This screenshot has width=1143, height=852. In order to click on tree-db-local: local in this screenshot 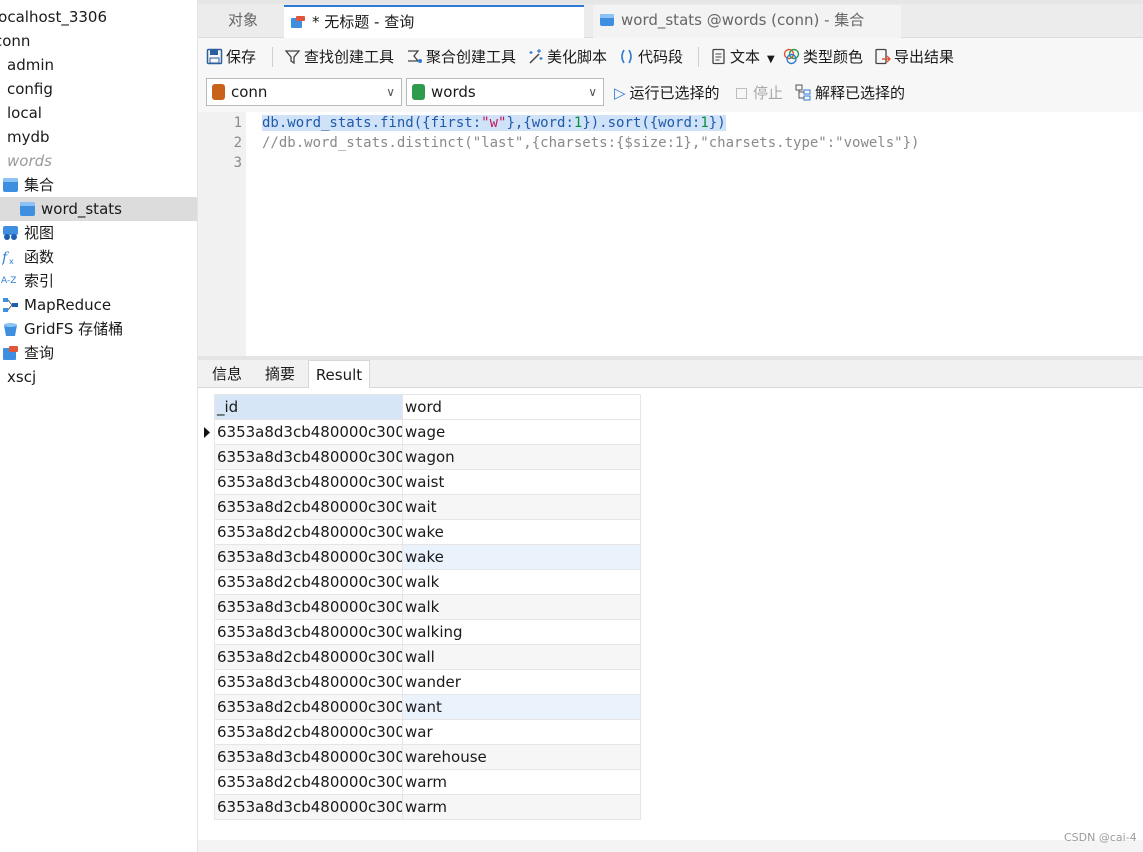, I will do `click(98, 113)`.